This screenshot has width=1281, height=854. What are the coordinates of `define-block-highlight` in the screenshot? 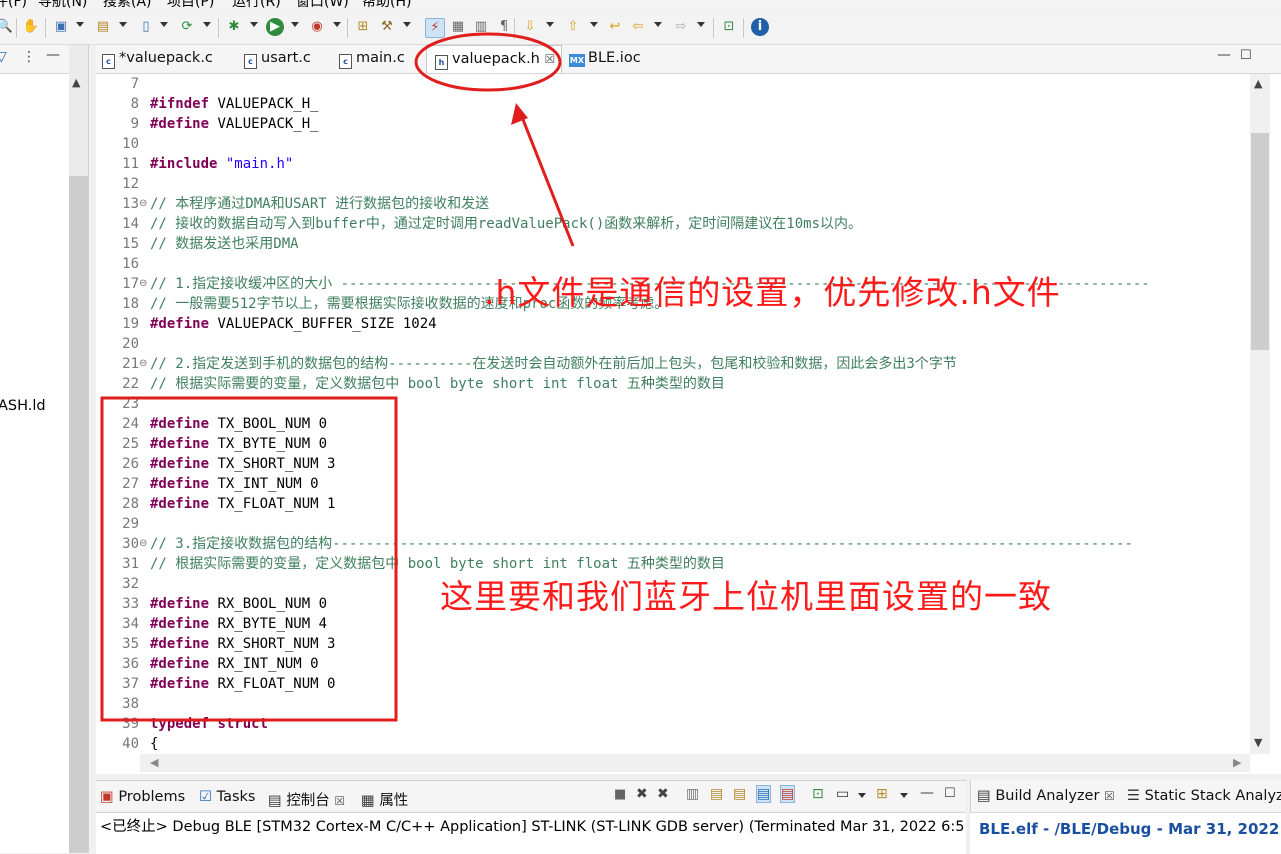 It's located at (249, 559).